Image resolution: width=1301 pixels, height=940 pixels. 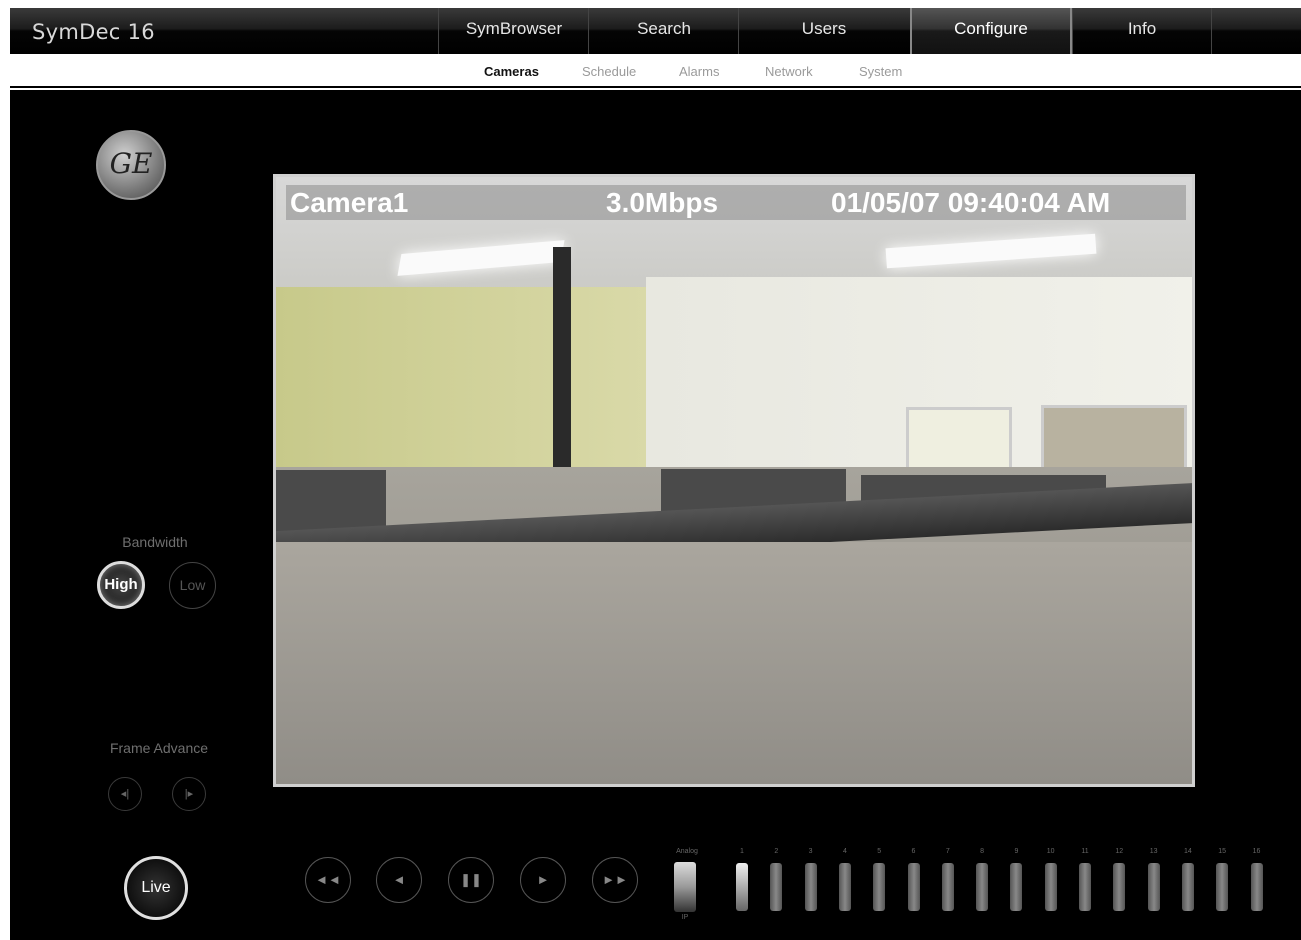 I want to click on channel-12-switch, so click(x=1119, y=887).